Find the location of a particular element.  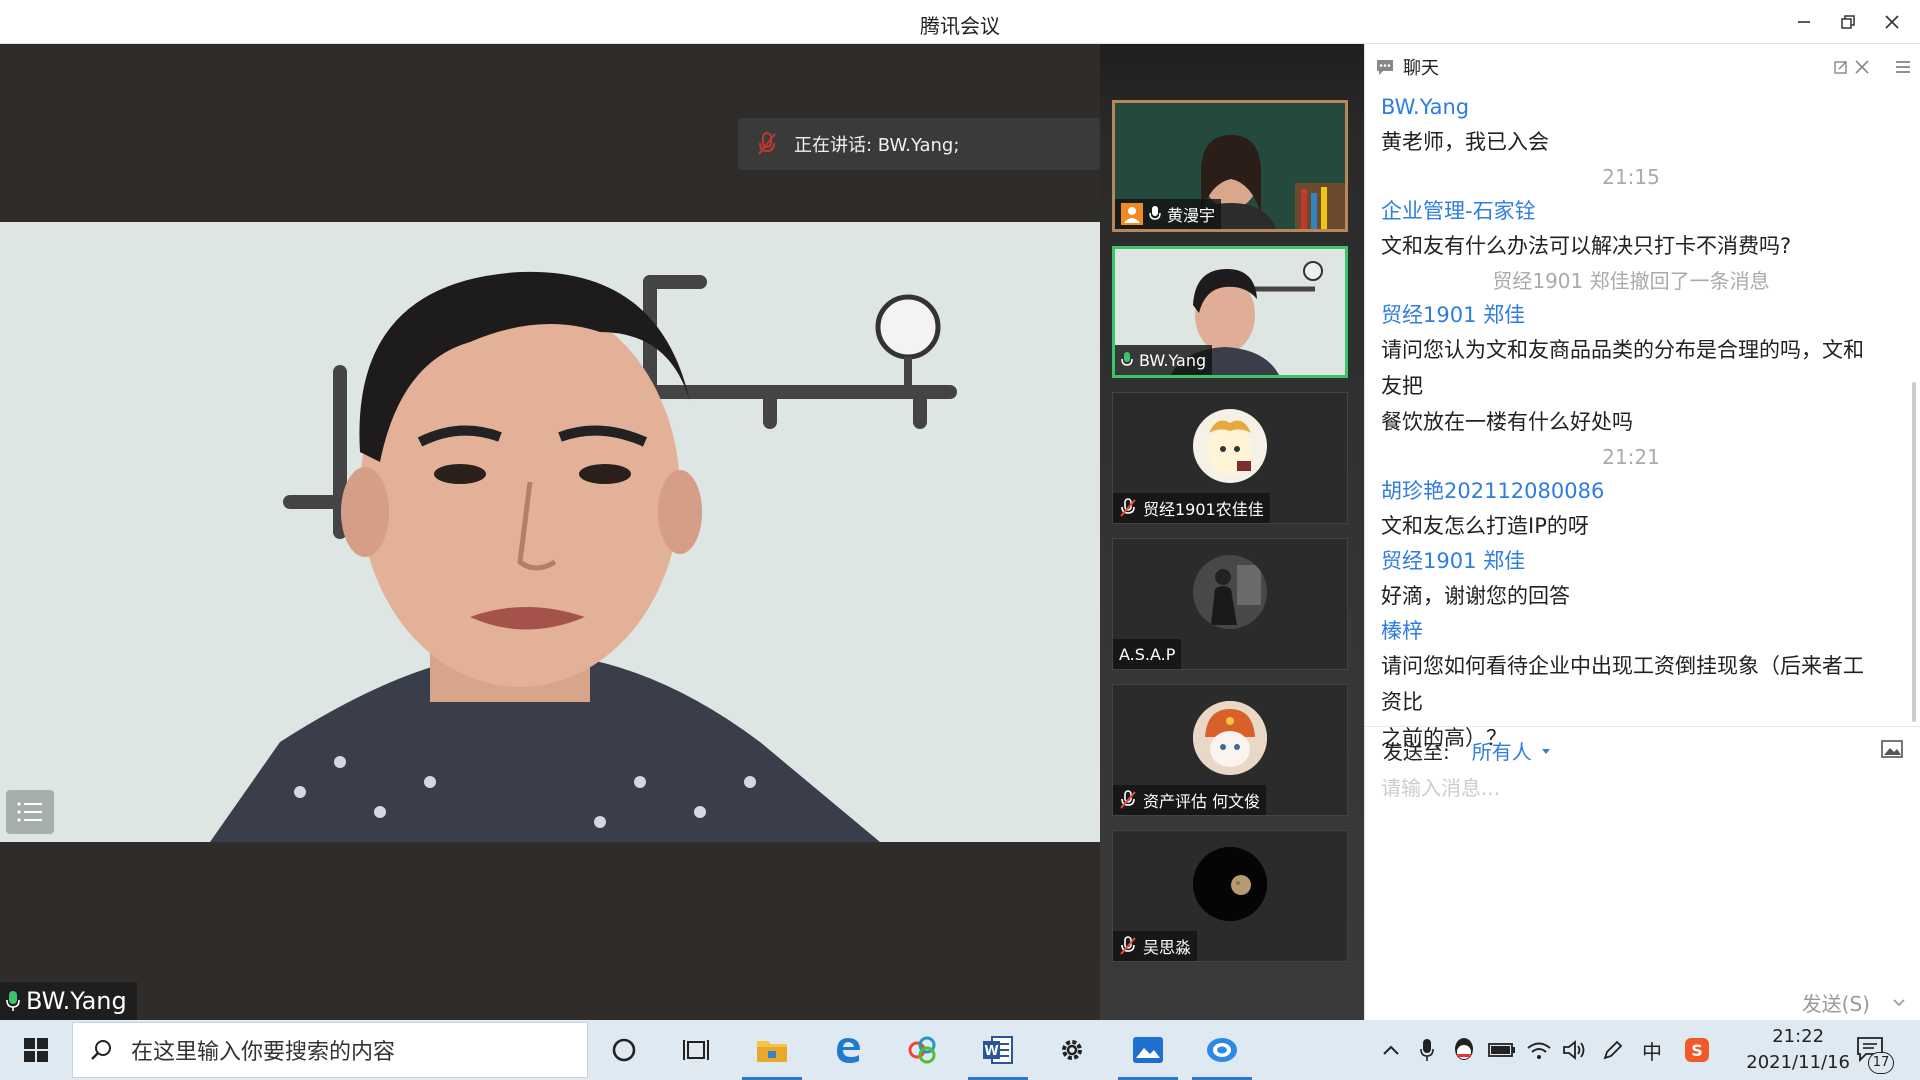

participant-tile: 贸经1901农佳佳 is located at coordinates (1230, 458).